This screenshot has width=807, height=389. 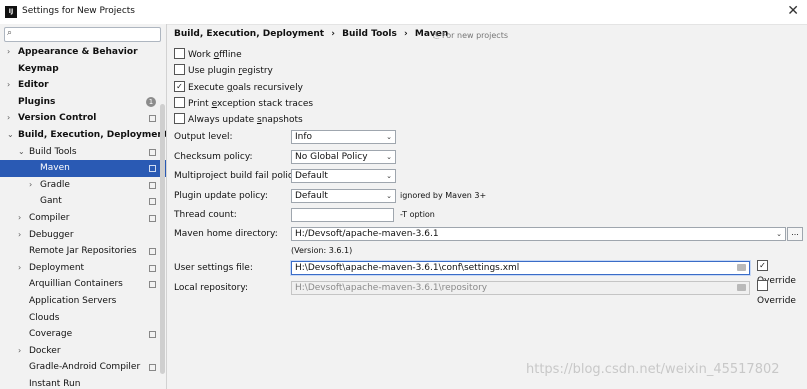 I want to click on multiproject-fail-policy-select: Default ⌄, so click(x=343, y=176).